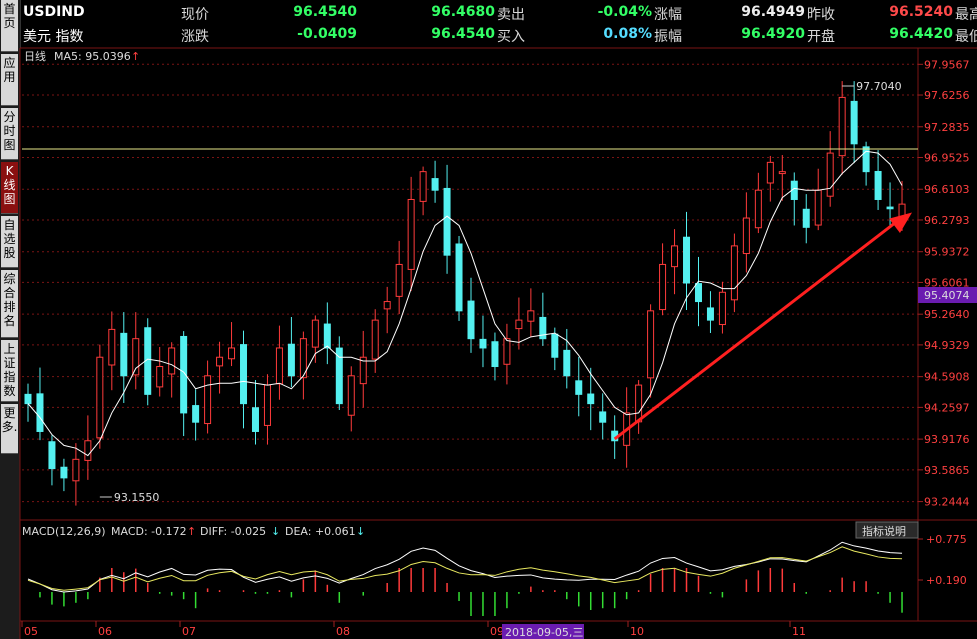 This screenshot has height=639, width=977. What do you see at coordinates (497, 631) in the screenshot?
I see `time-label-4: 09` at bounding box center [497, 631].